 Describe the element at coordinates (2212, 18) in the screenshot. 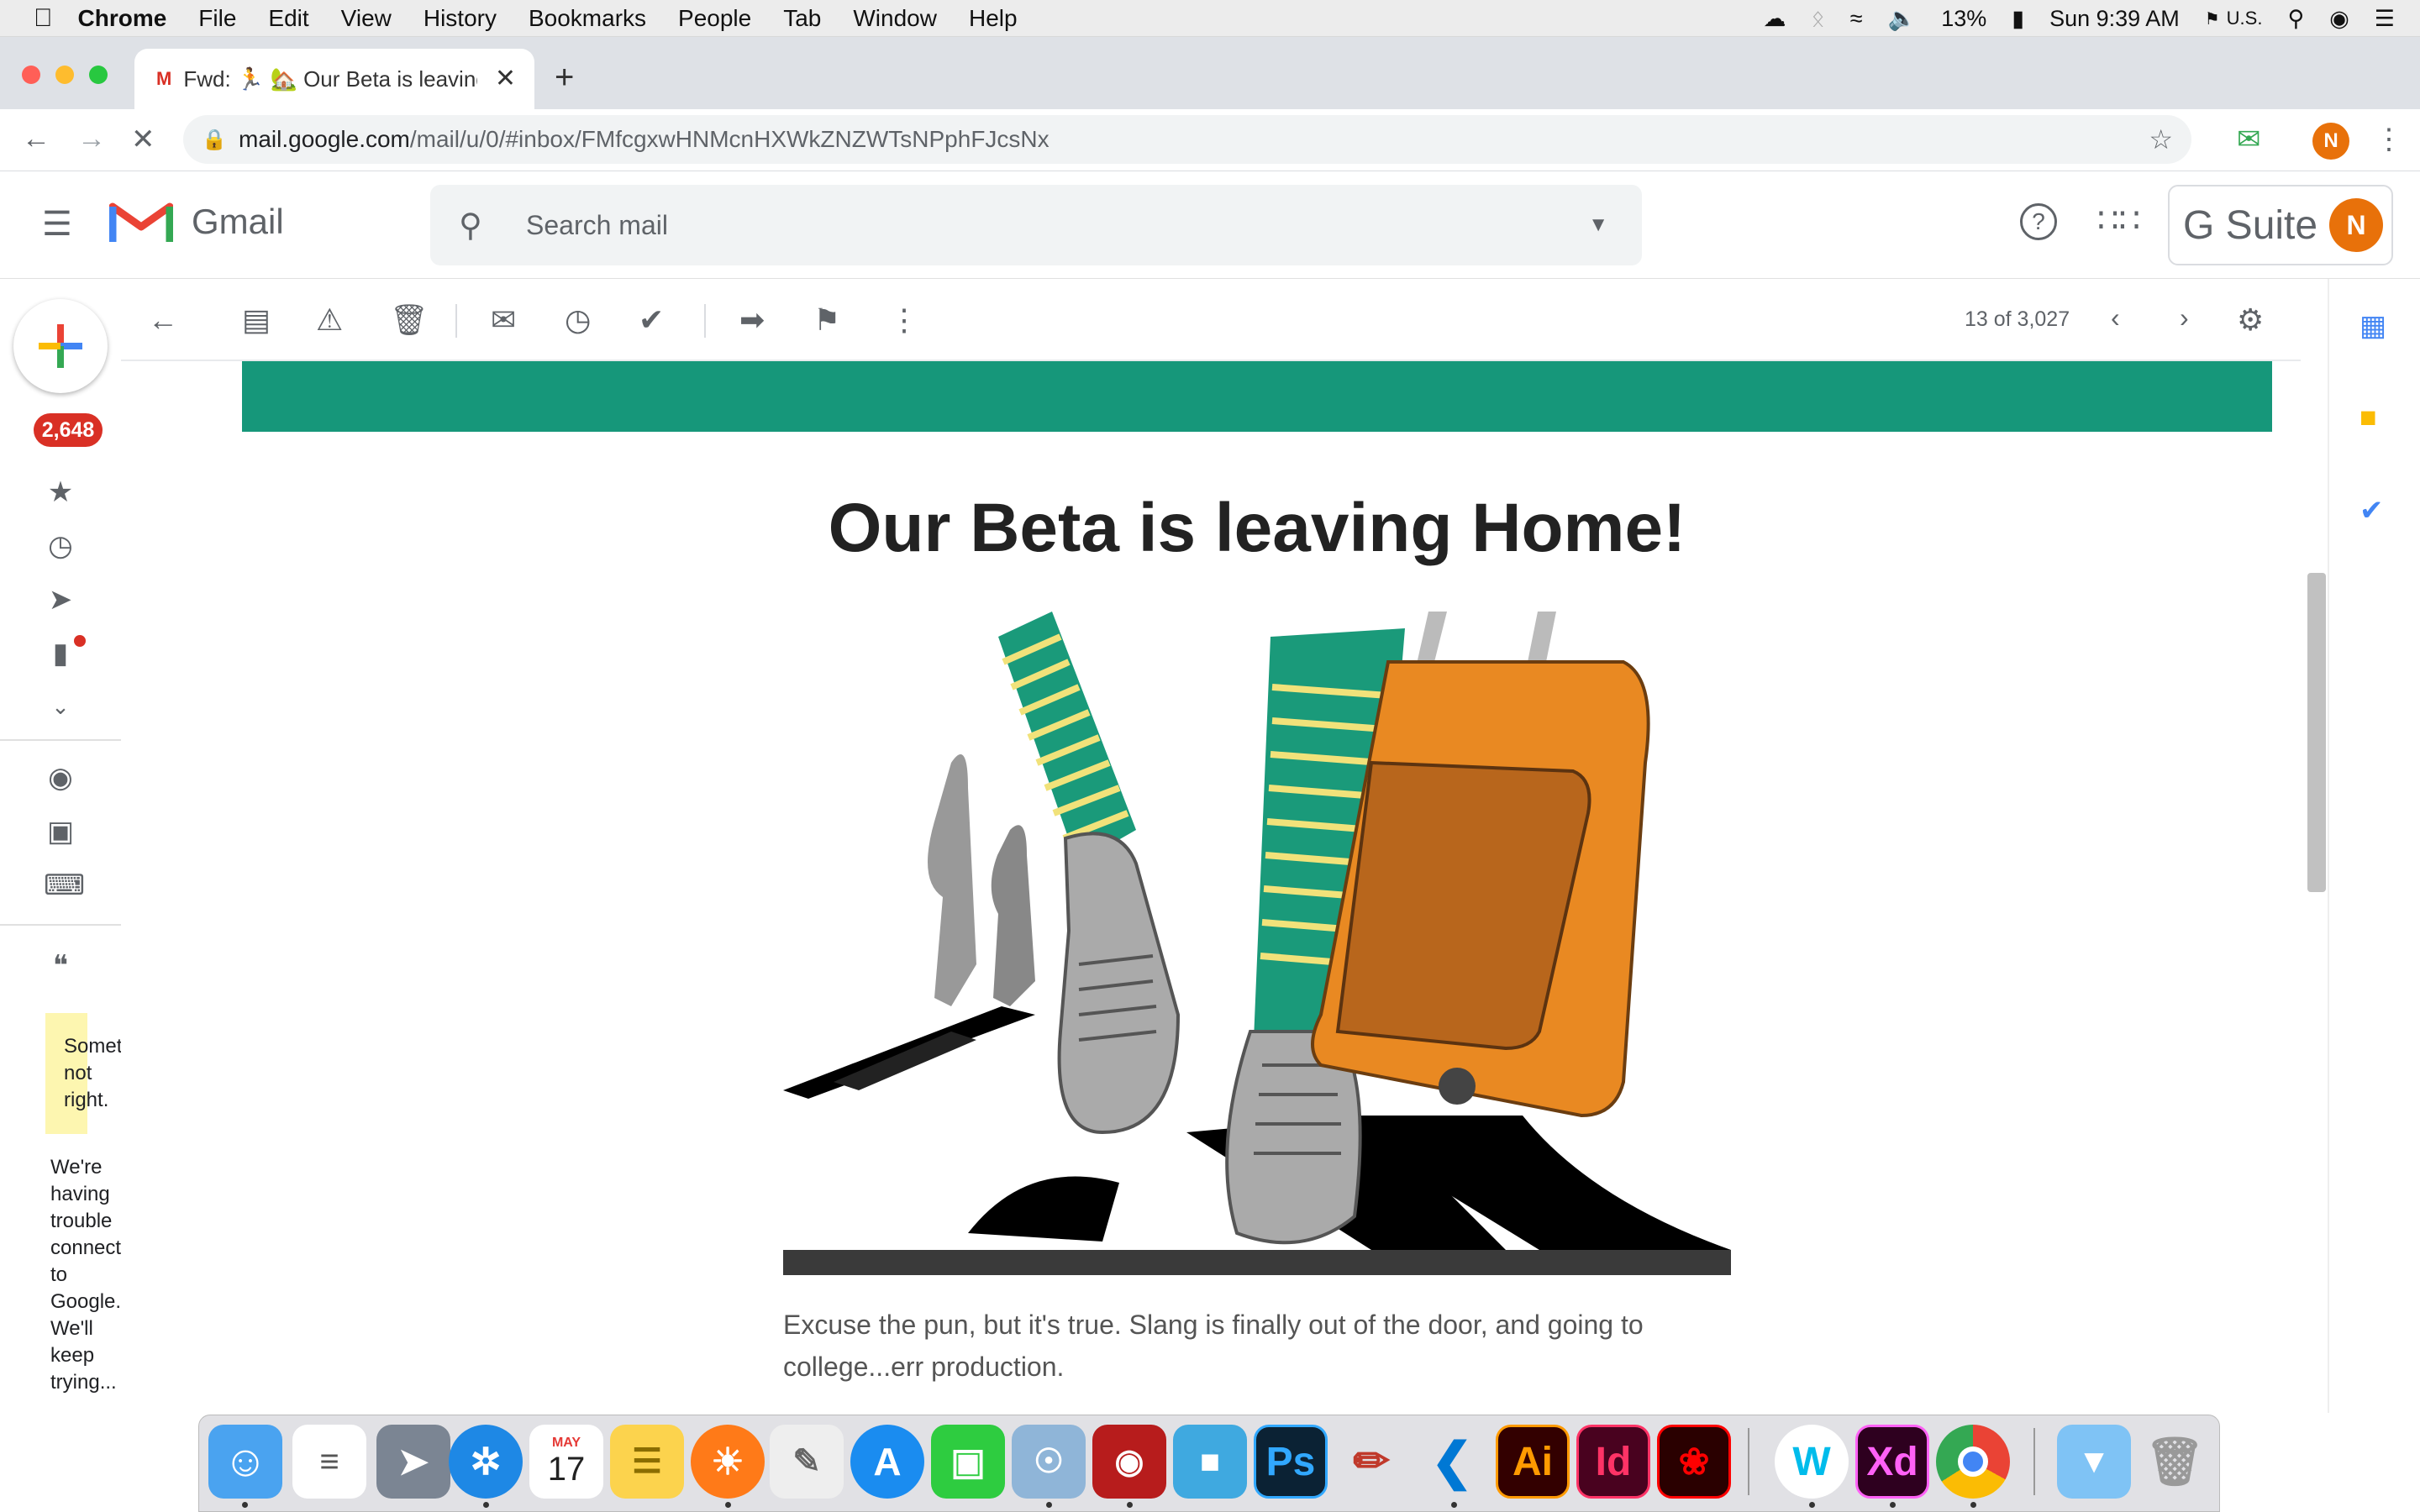

I see `flag-icon: ⚑` at that location.